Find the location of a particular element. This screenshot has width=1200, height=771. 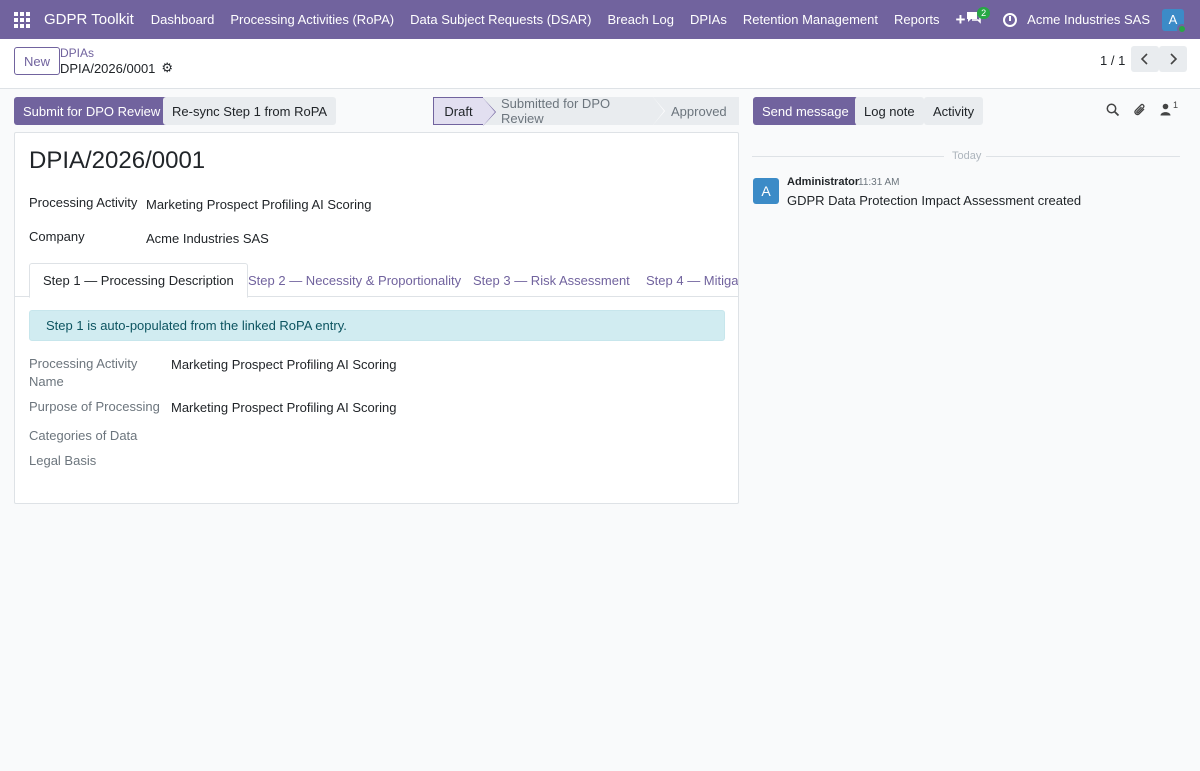

send-message-button: Send message is located at coordinates (805, 111).